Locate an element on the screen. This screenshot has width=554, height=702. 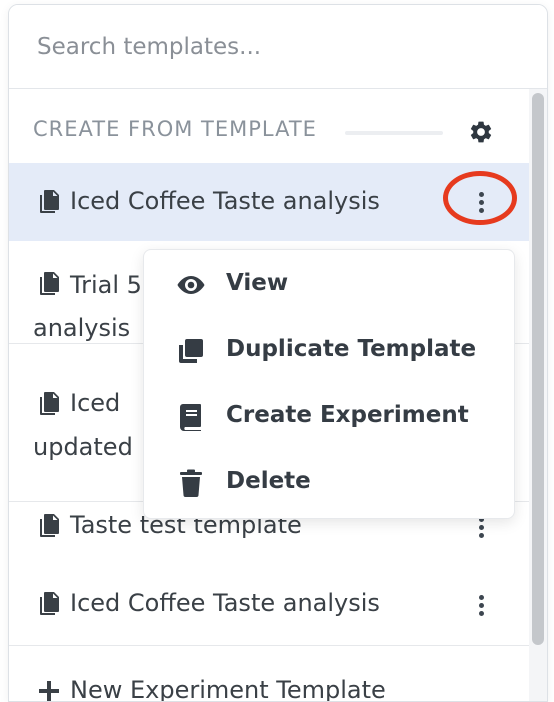
gear-icon is located at coordinates (481, 132).